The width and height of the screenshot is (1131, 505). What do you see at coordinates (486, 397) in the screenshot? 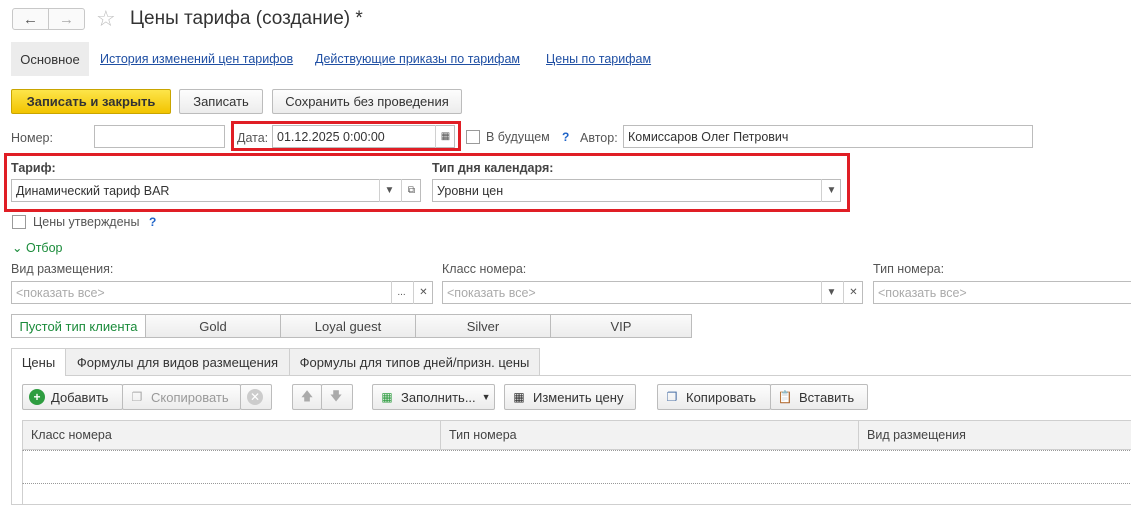
I see `caret-down-icon: ▼` at bounding box center [486, 397].